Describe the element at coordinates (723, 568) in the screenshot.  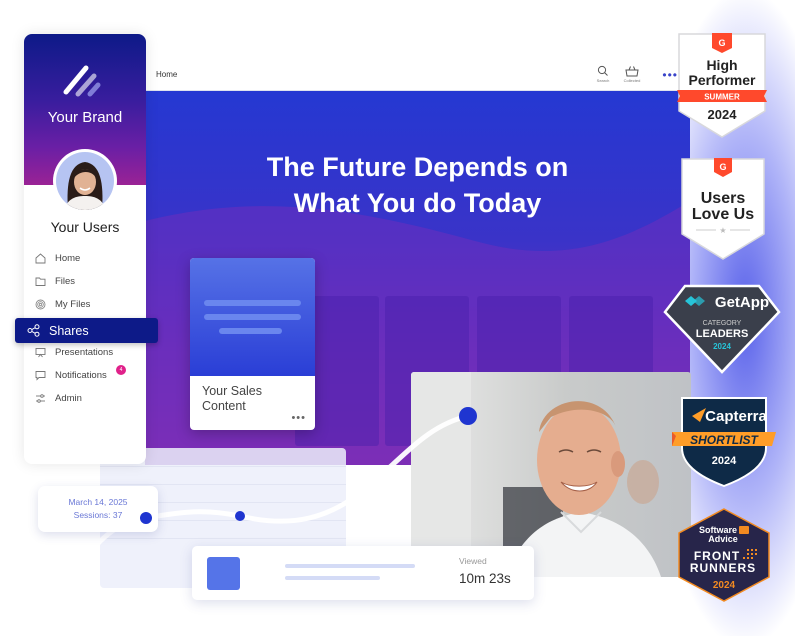
I see `svg-text: RUNNERS` at that location.